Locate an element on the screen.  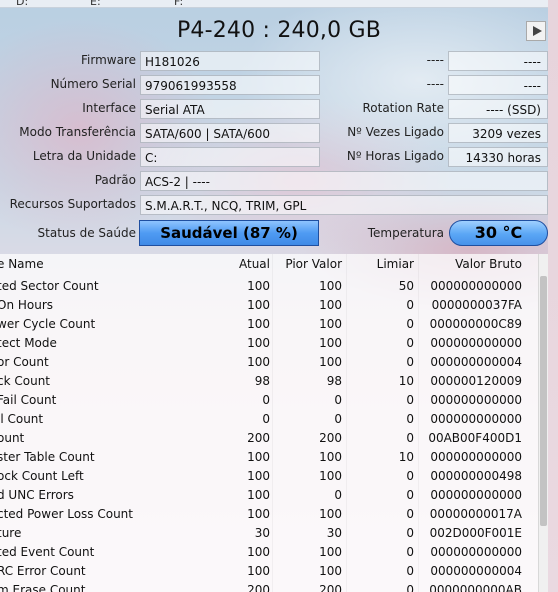
table-row: il Count 0 0 0 000000000000 is located at coordinates (274, 419).